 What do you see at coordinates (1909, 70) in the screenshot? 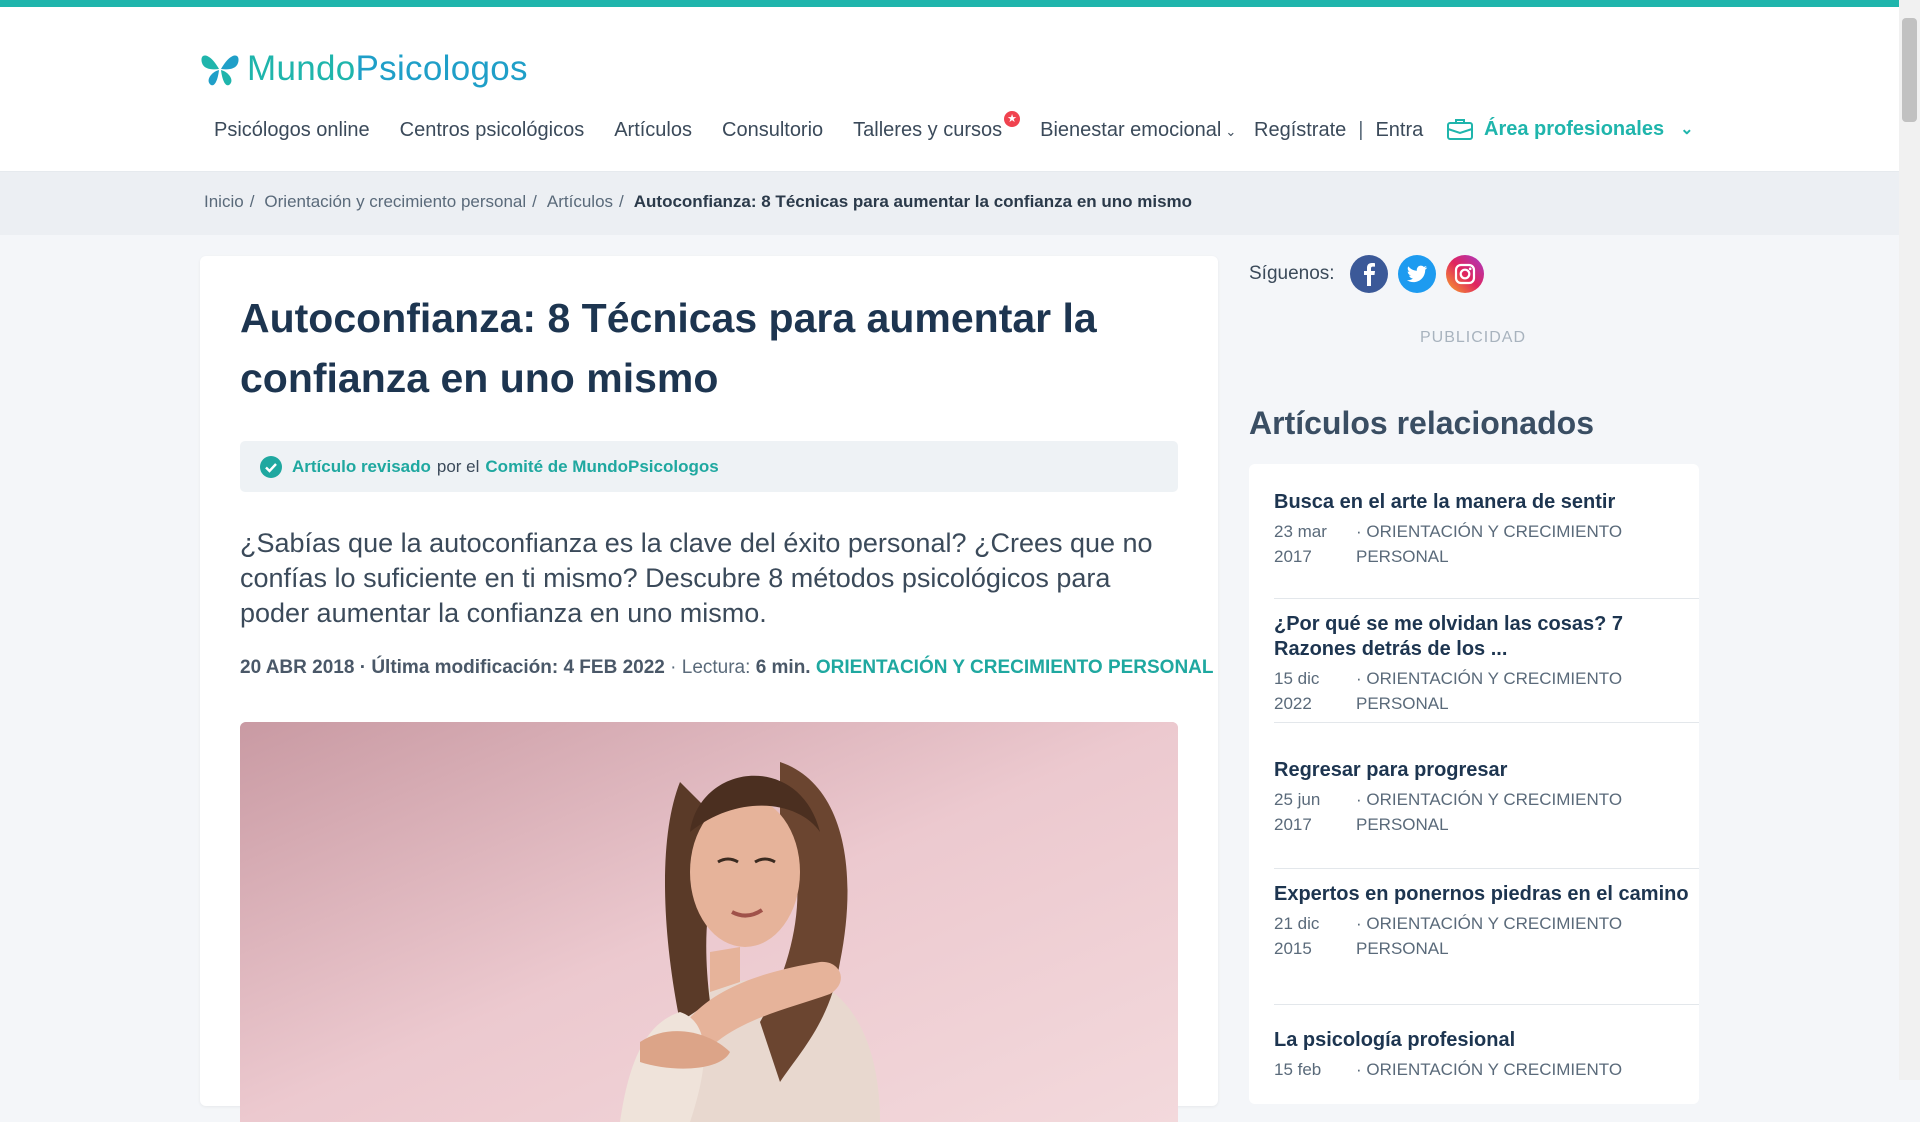
I see `scrollbar-thumb` at bounding box center [1909, 70].